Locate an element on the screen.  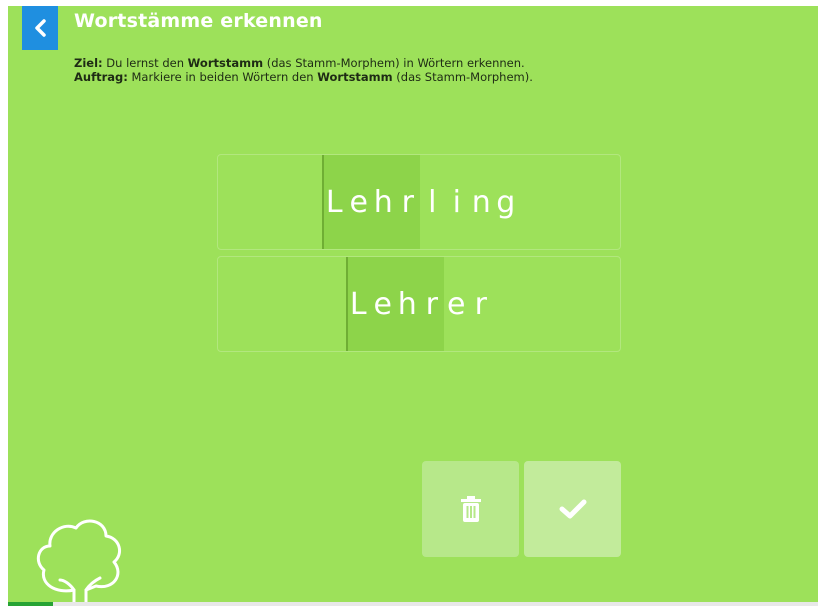
delete-button is located at coordinates (470, 509).